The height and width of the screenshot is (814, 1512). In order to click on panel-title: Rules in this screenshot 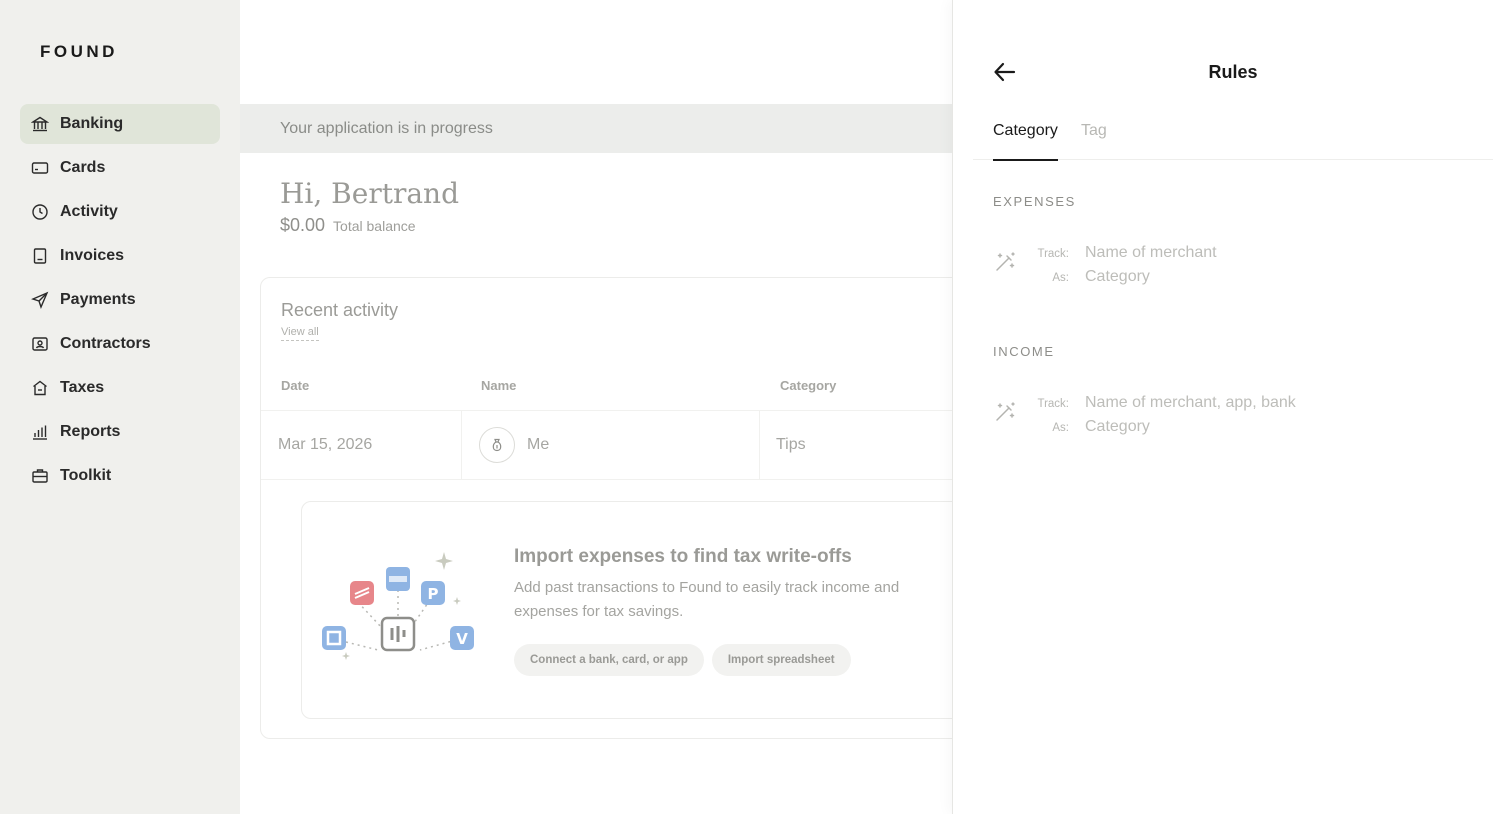, I will do `click(1233, 72)`.